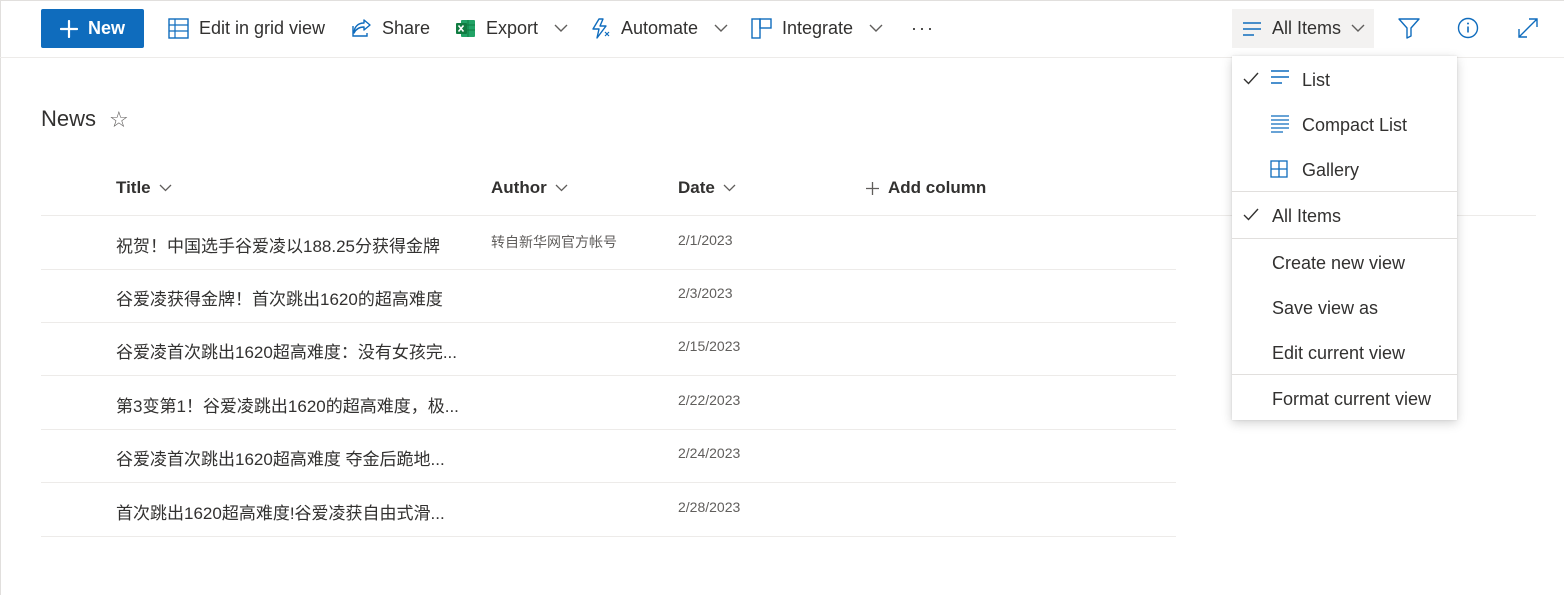 The image size is (1564, 595). I want to click on column-header-author: Author, so click(529, 188).